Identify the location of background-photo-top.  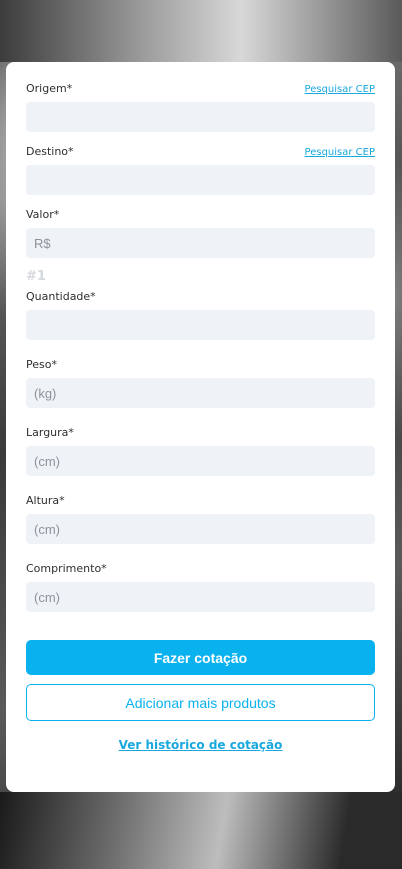
(201, 31).